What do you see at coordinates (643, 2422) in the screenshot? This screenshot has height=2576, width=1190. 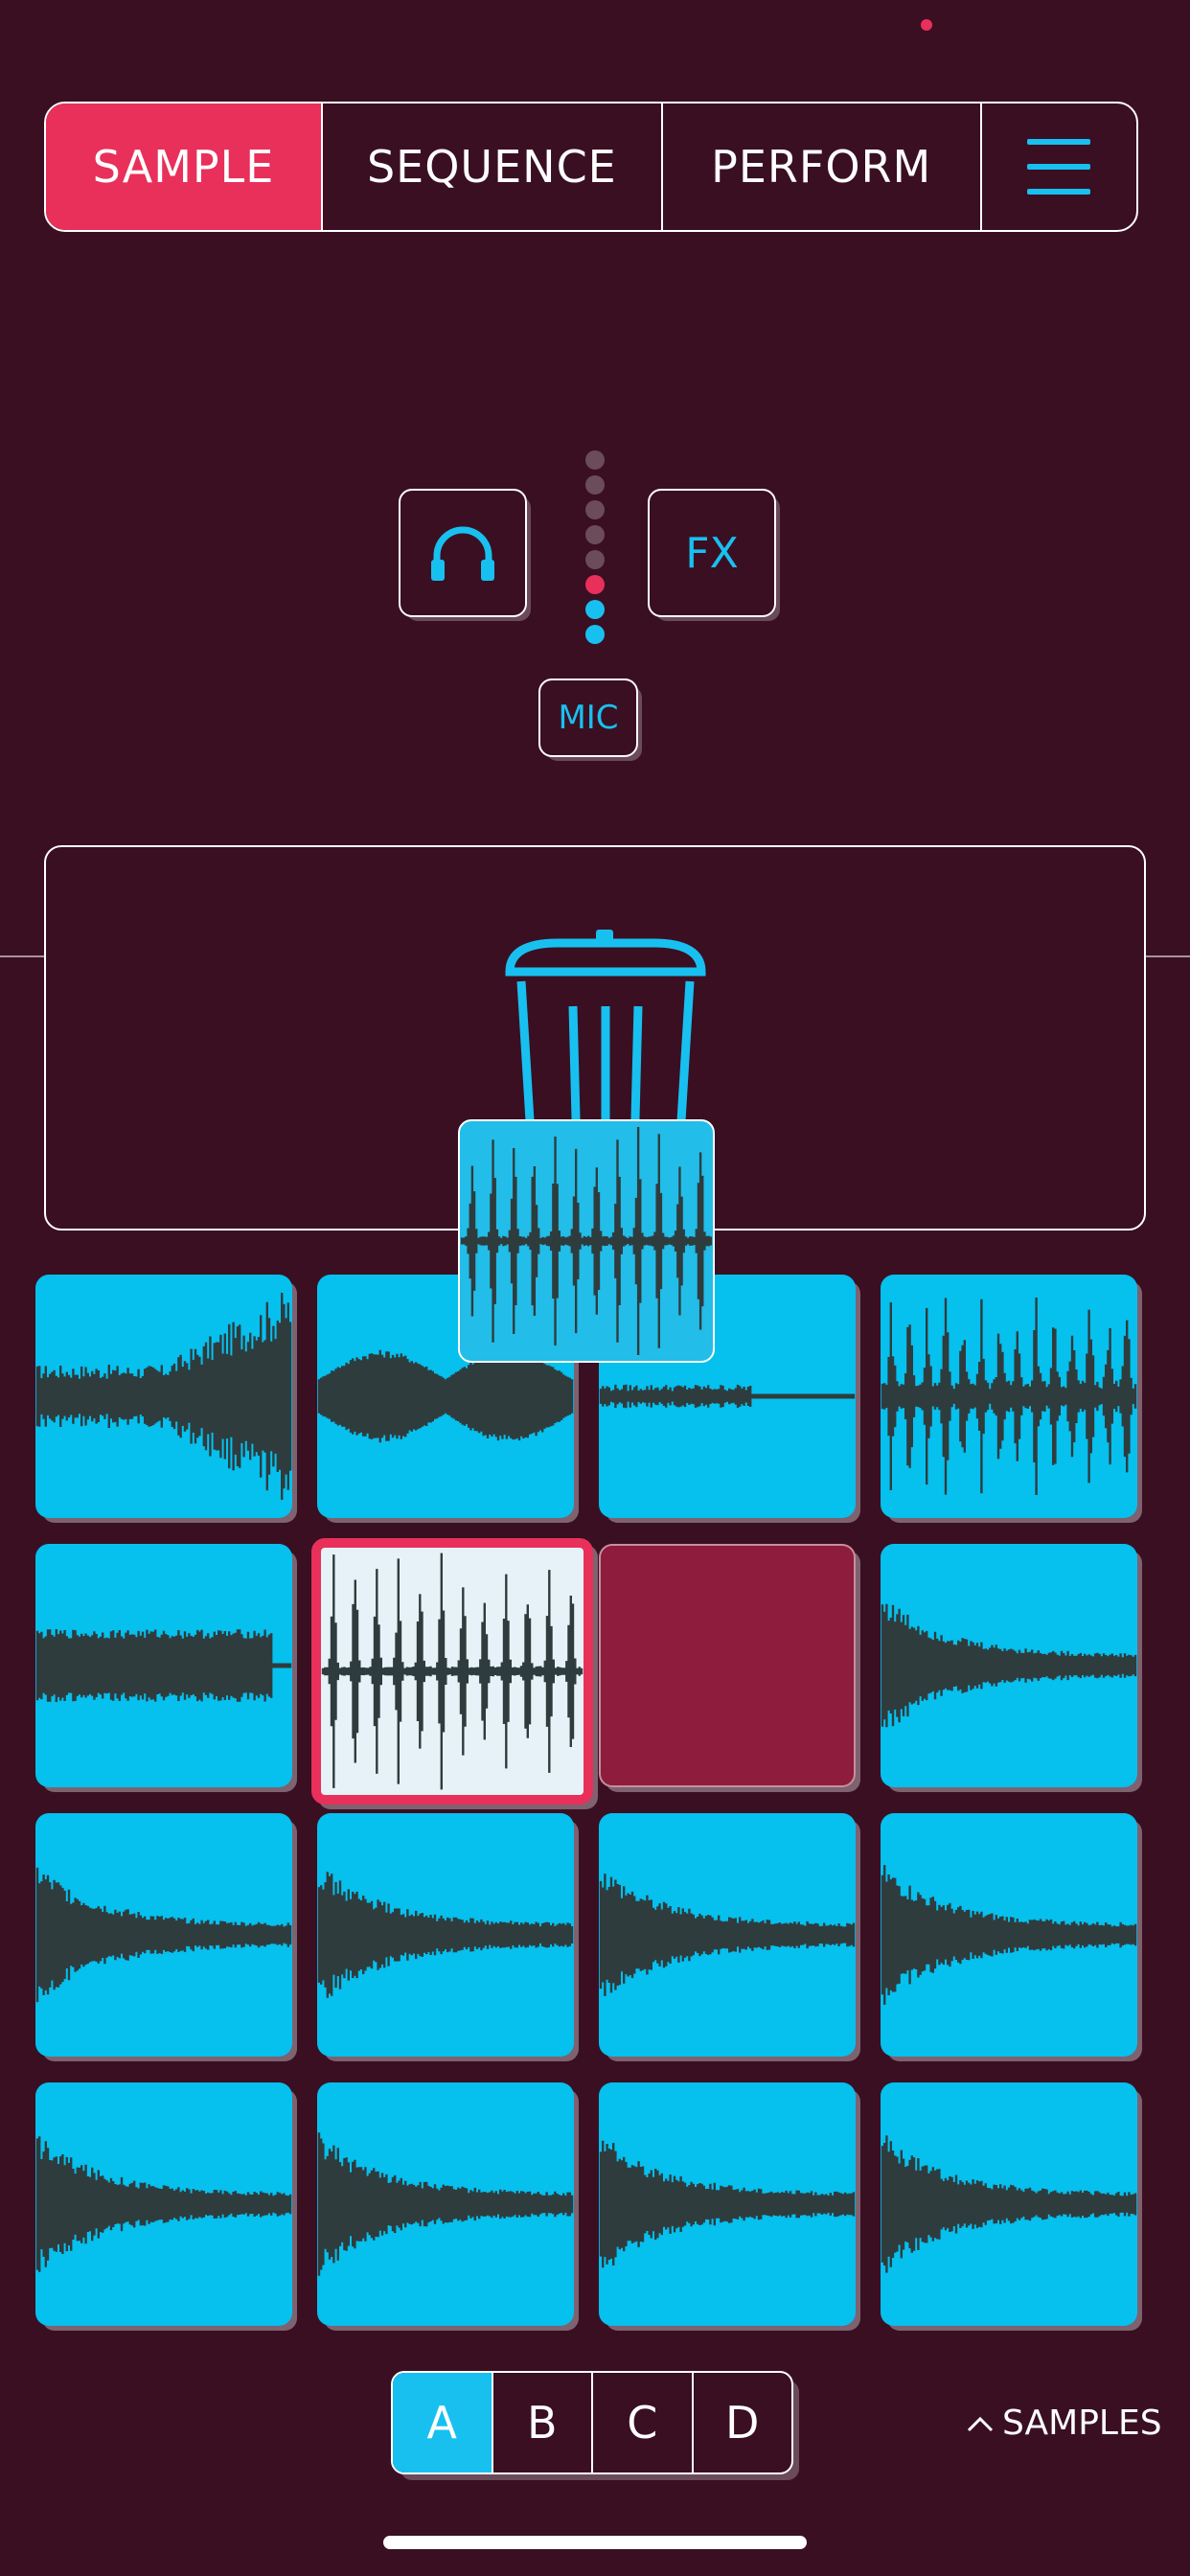 I see `bank-c-button: C` at bounding box center [643, 2422].